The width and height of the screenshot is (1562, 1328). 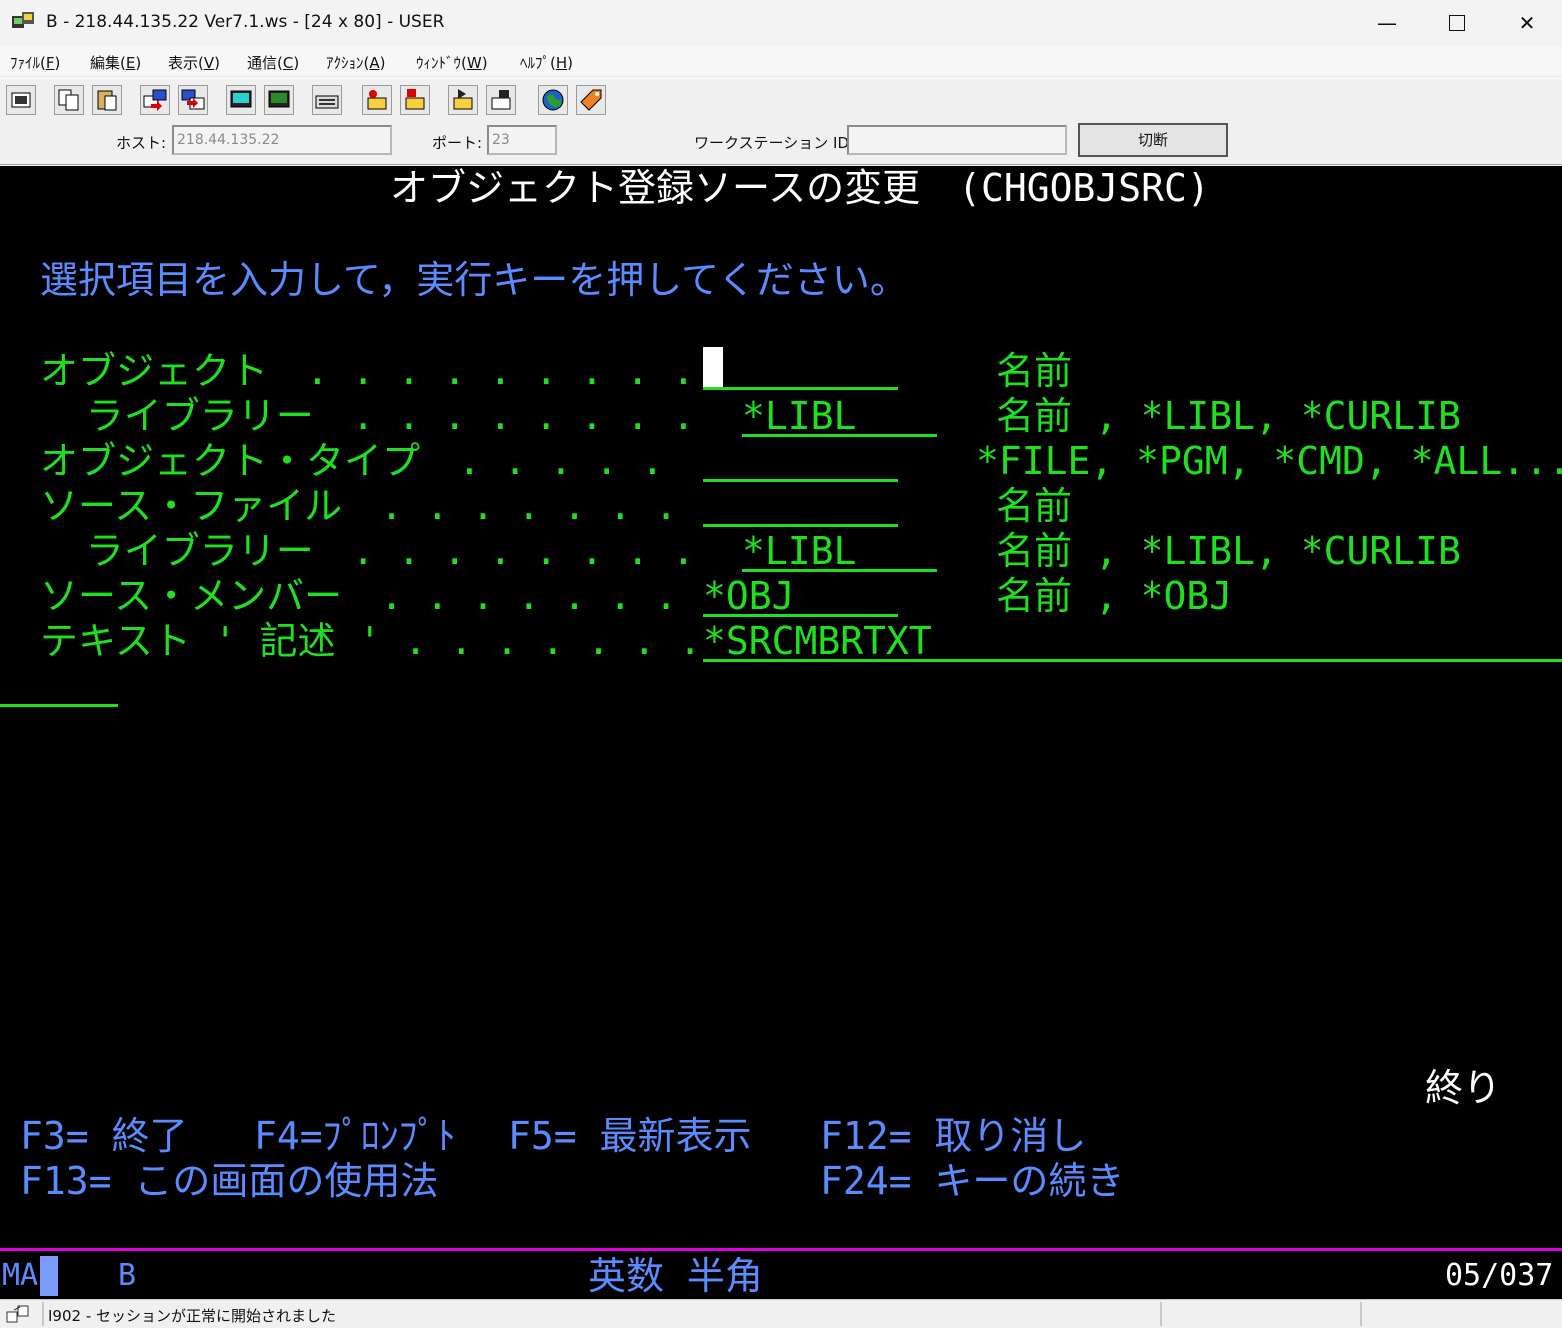 What do you see at coordinates (839, 435) in the screenshot?
I see `object-library-underline` at bounding box center [839, 435].